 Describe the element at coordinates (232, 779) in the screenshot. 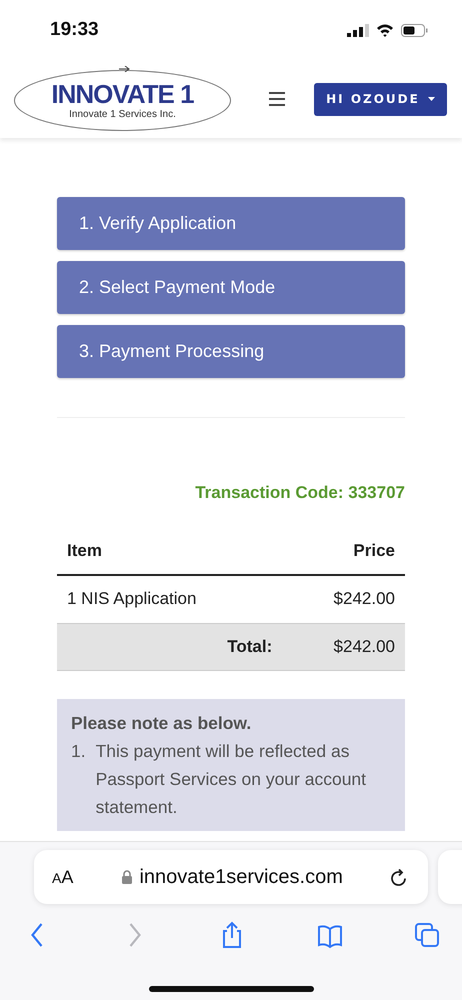

I see `note-text: This payment will be reflected as Passport Services on your account statement.` at that location.